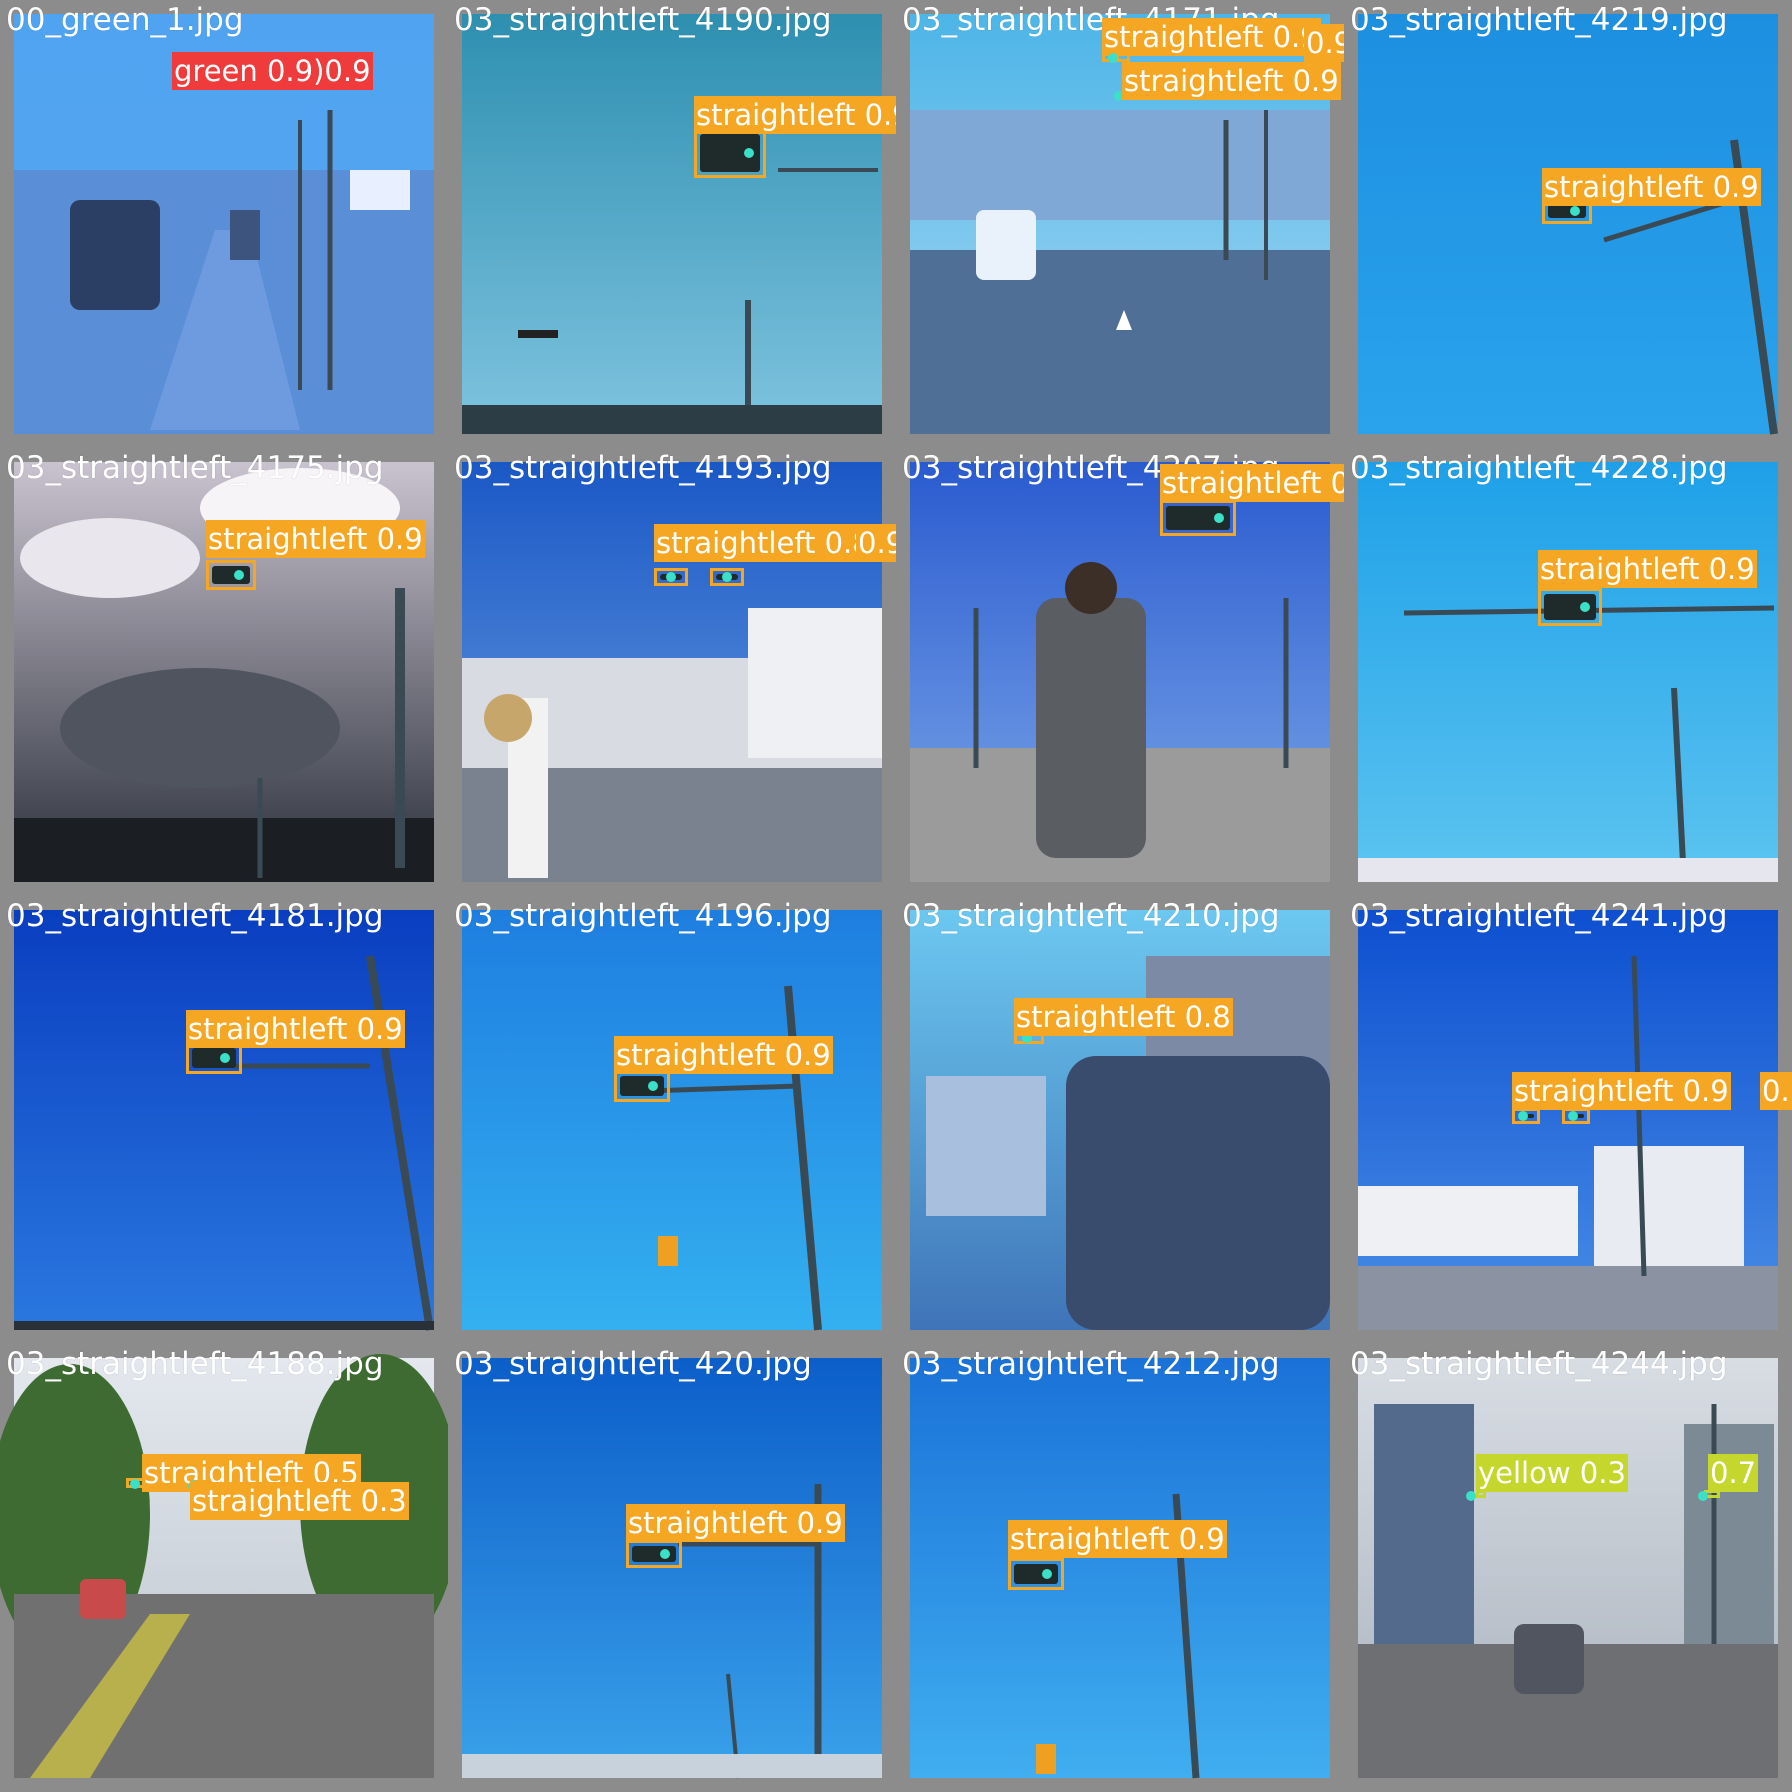 The image size is (1792, 1792). I want to click on tile-filename: 03_straightleft_4196.jpg, so click(643, 916).